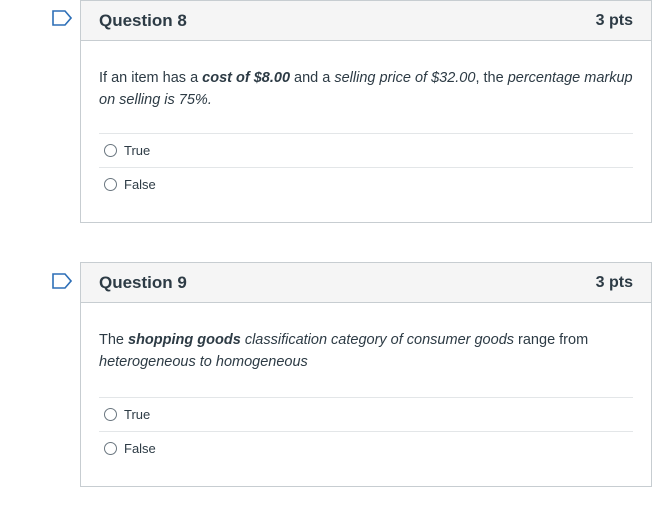 The height and width of the screenshot is (514, 665). I want to click on question-header: Question 9 3 pts, so click(366, 283).